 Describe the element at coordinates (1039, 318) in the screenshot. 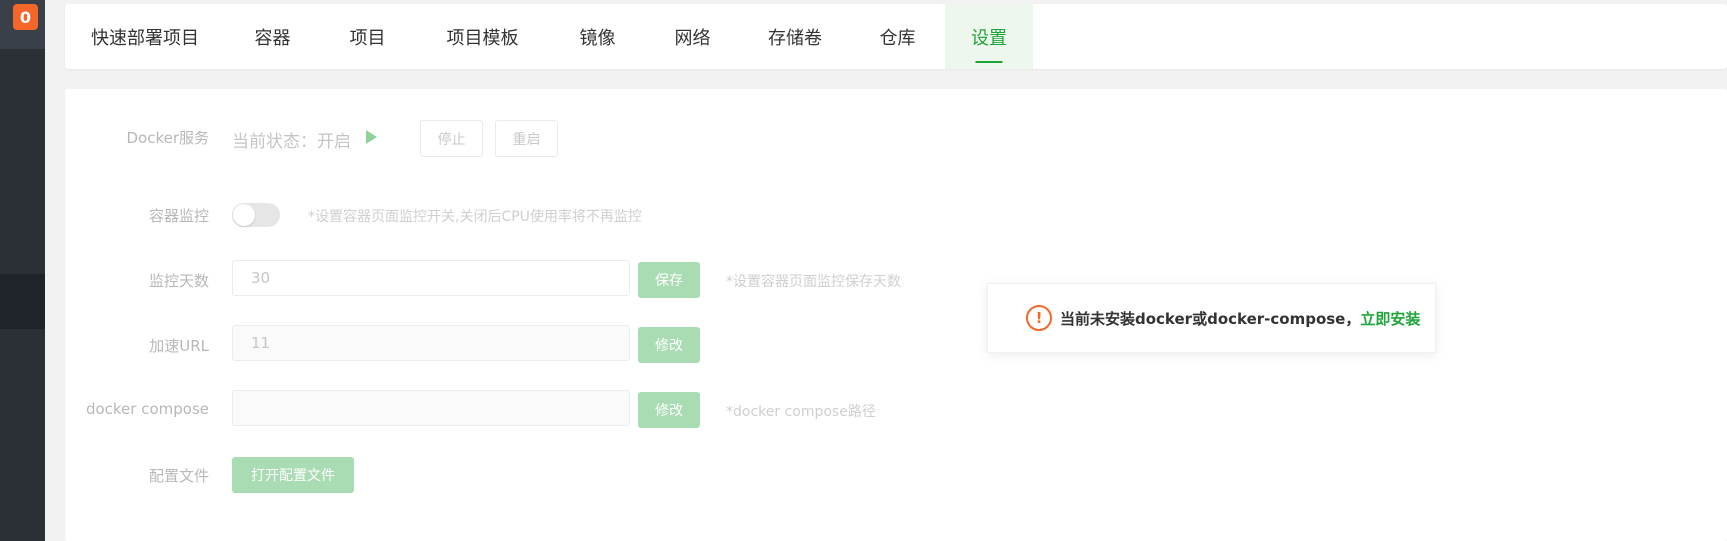

I see `warning-icon: !` at that location.